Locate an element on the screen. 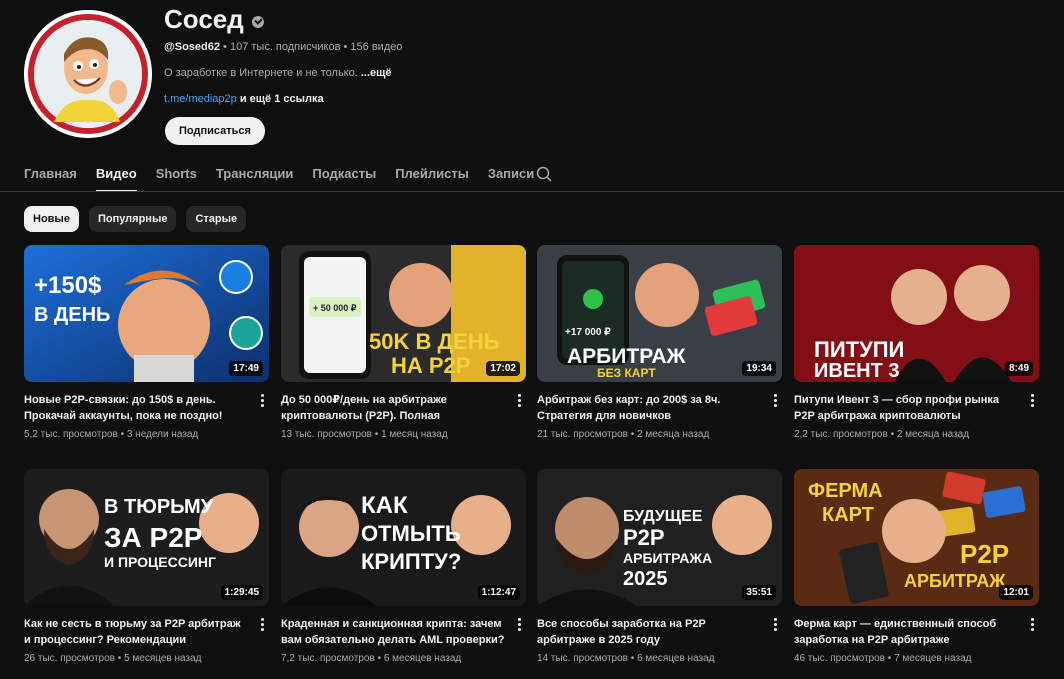  view-count: 13 тыс. просмотров is located at coordinates (326, 434).